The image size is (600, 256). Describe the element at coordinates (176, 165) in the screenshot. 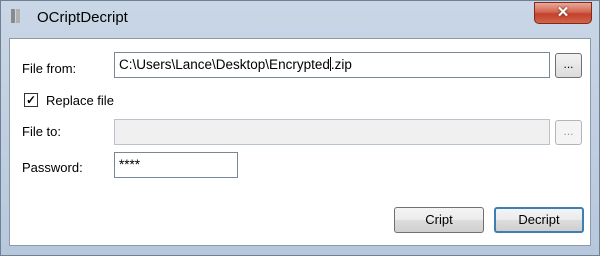

I see `password-input: ****` at that location.